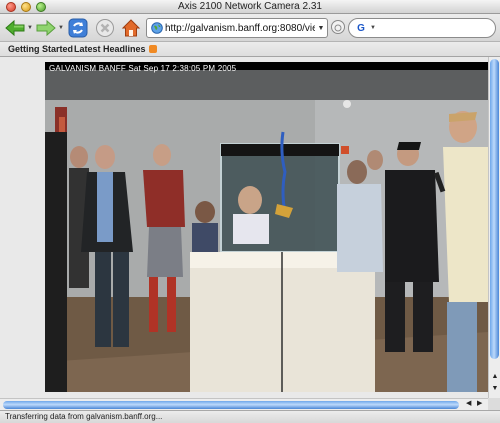 This screenshot has height=423, width=500. I want to click on search-engine-icon: G, so click(361, 28).